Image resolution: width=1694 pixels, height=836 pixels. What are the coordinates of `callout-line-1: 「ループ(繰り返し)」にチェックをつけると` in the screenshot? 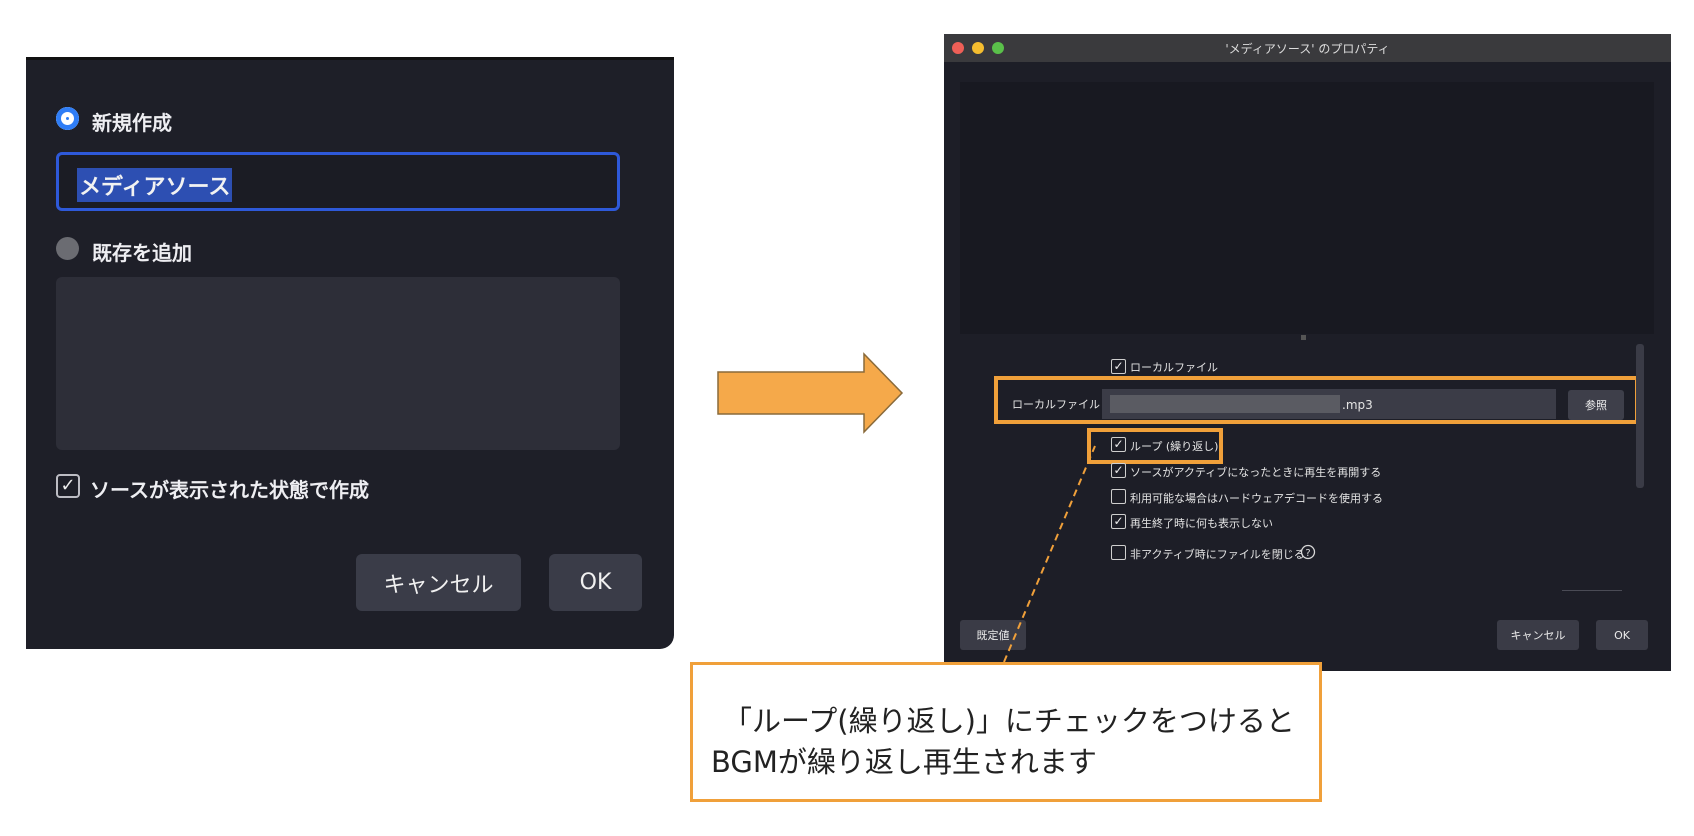 It's located at (1009, 721).